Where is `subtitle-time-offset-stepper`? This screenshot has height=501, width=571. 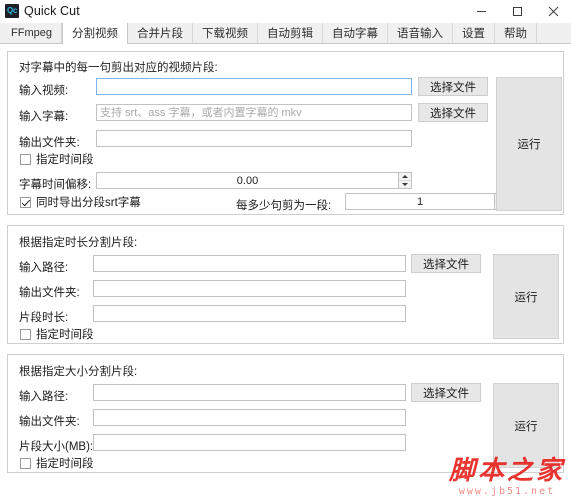
subtitle-time-offset-stepper is located at coordinates (254, 180).